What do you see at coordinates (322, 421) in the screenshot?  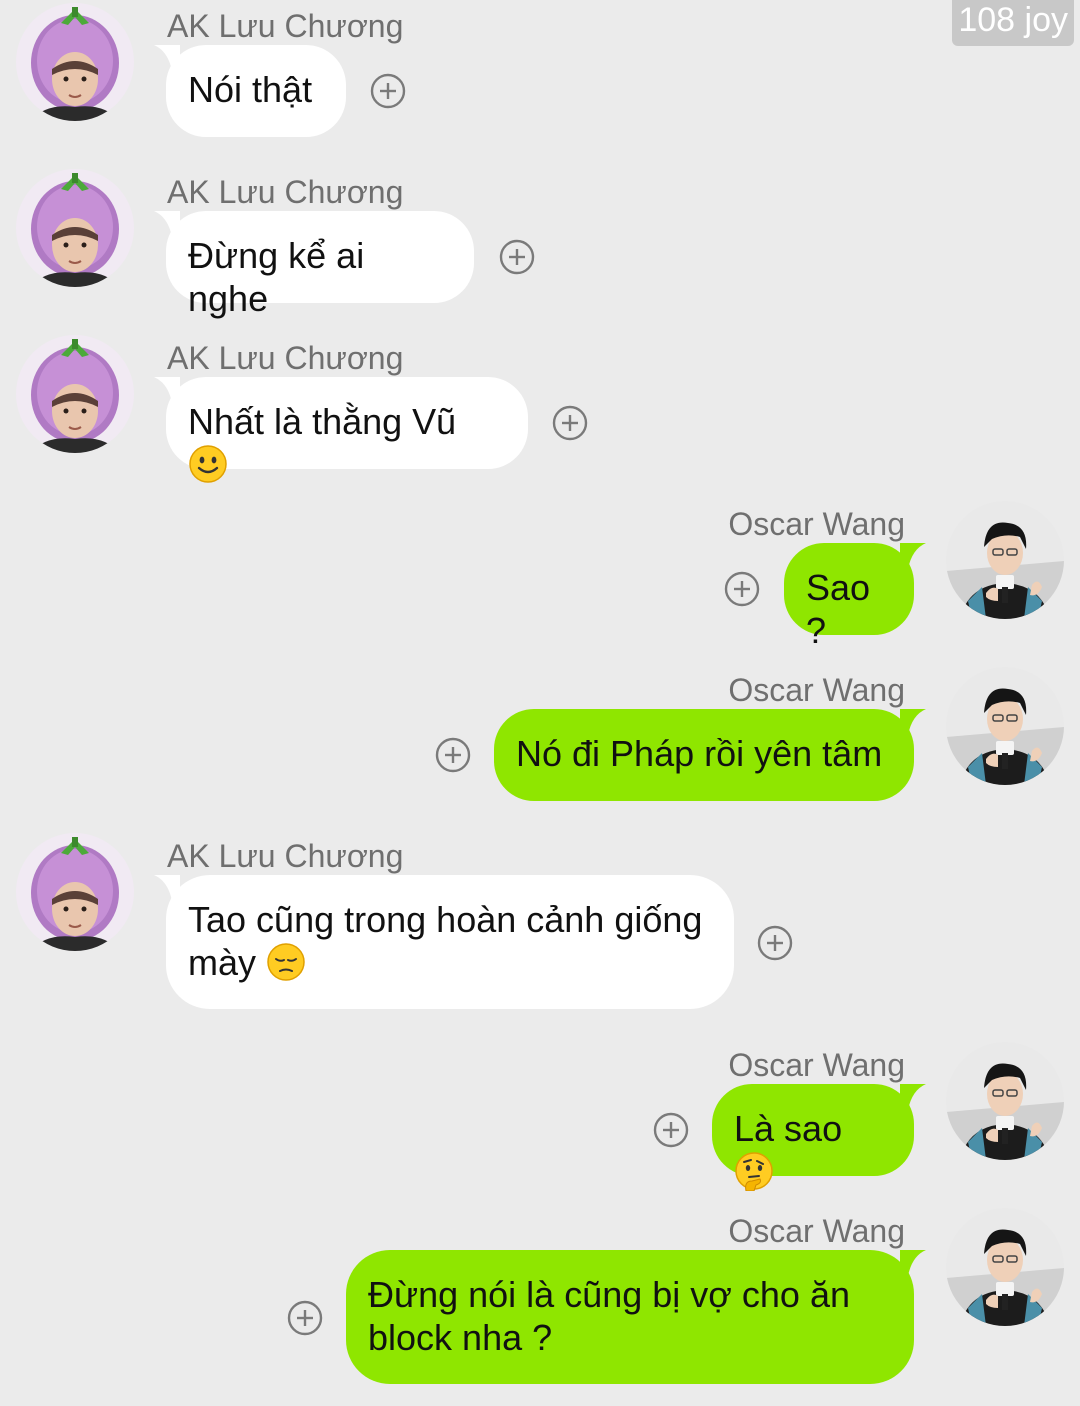 I see `message-text: Nhất là thằng Vũ` at bounding box center [322, 421].